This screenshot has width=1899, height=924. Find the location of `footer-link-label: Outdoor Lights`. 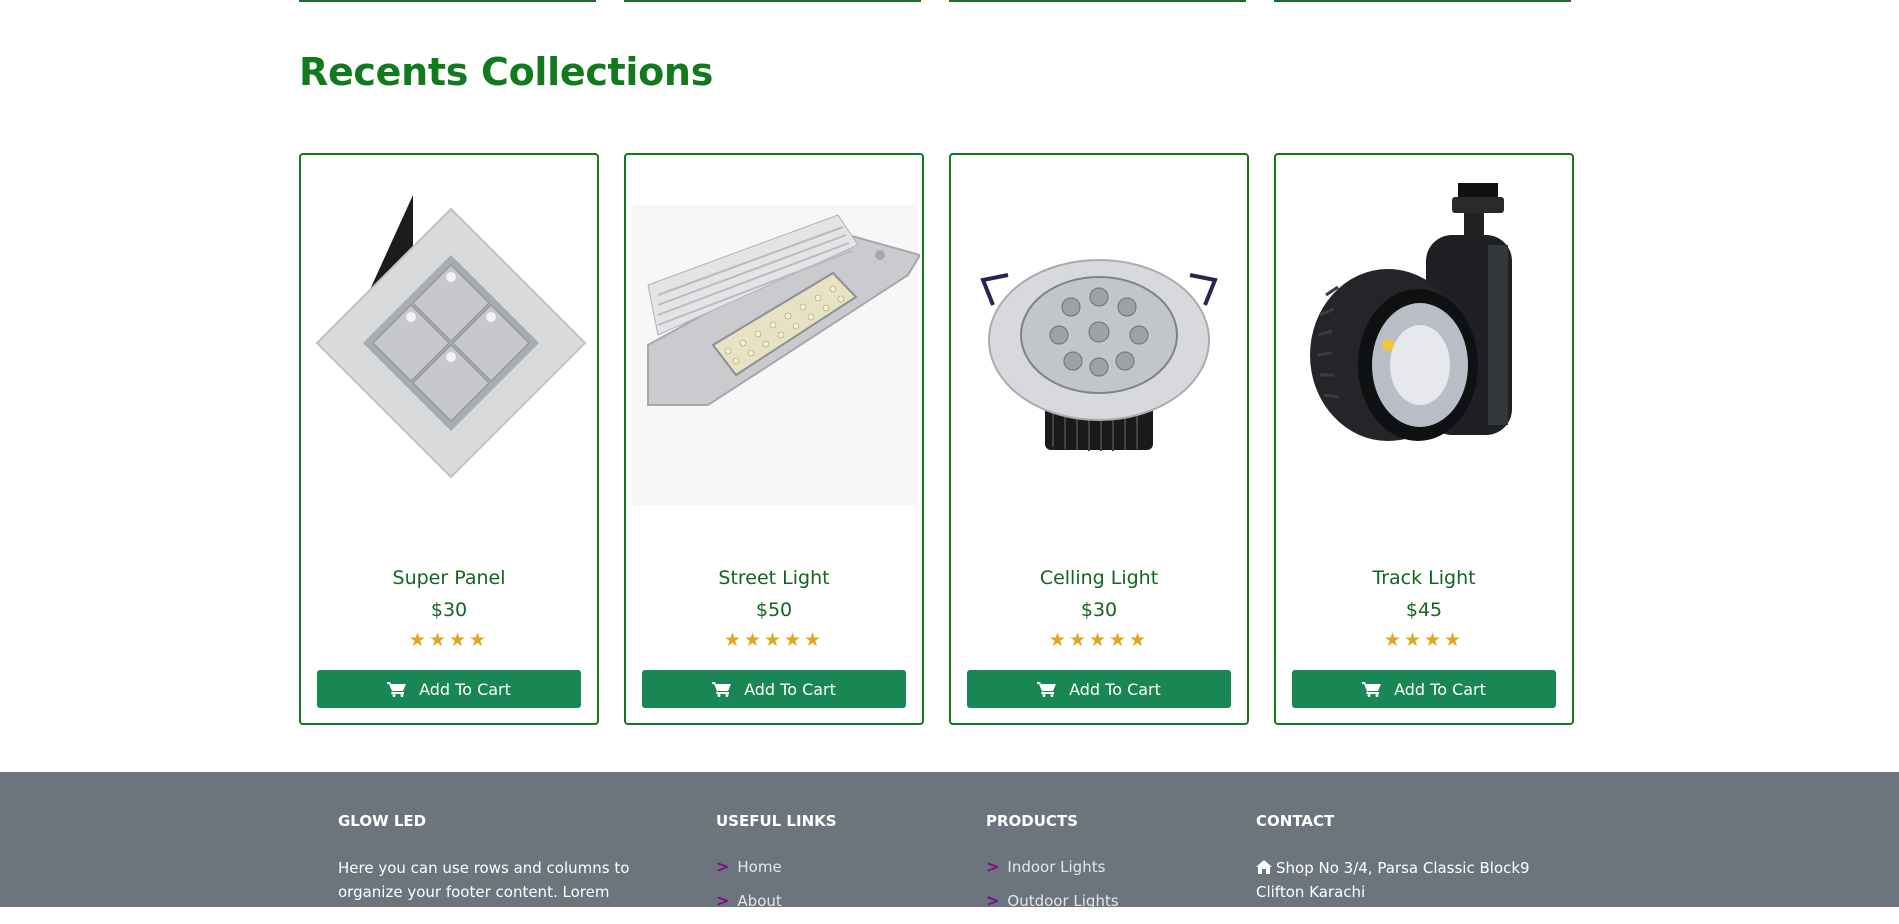

footer-link-label: Outdoor Lights is located at coordinates (1063, 901).